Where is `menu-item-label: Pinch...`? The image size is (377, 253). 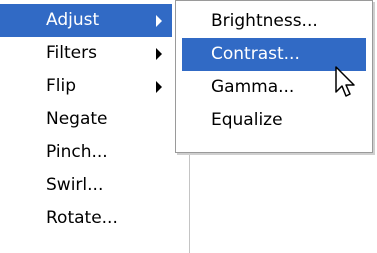
menu-item-label: Pinch... is located at coordinates (77, 152).